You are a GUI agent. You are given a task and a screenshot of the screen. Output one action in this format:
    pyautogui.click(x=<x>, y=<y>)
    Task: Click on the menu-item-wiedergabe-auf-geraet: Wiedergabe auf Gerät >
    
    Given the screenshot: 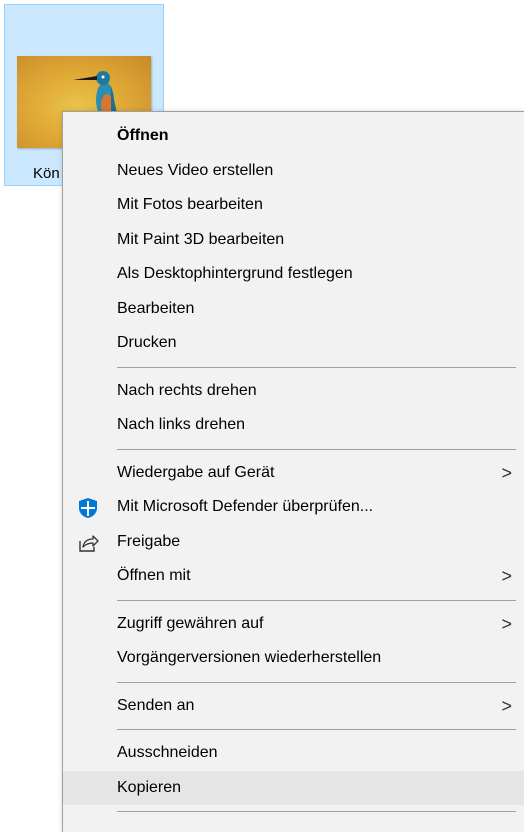 What is the action you would take?
    pyautogui.click(x=293, y=473)
    